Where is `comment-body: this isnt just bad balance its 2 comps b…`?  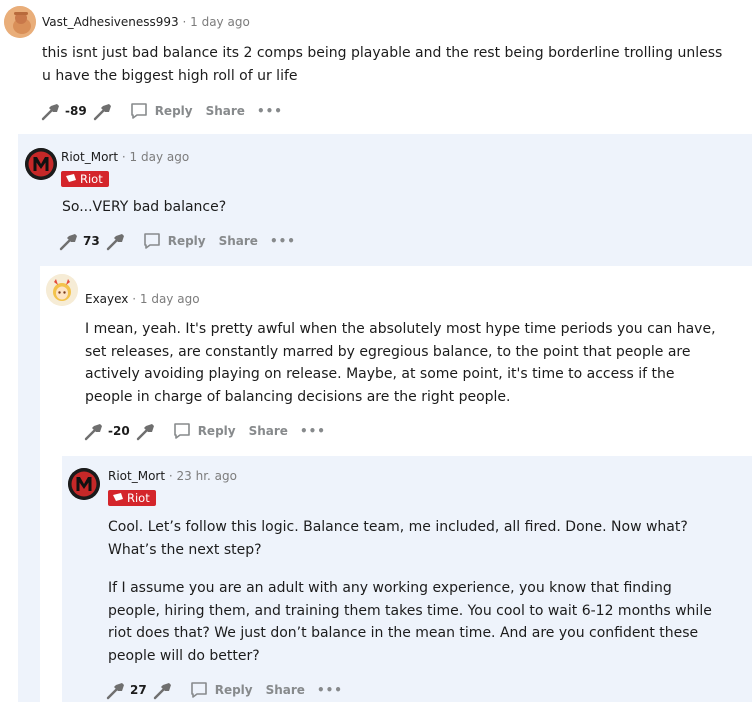
comment-body: this isnt just bad balance its 2 comps b… is located at coordinates (387, 64).